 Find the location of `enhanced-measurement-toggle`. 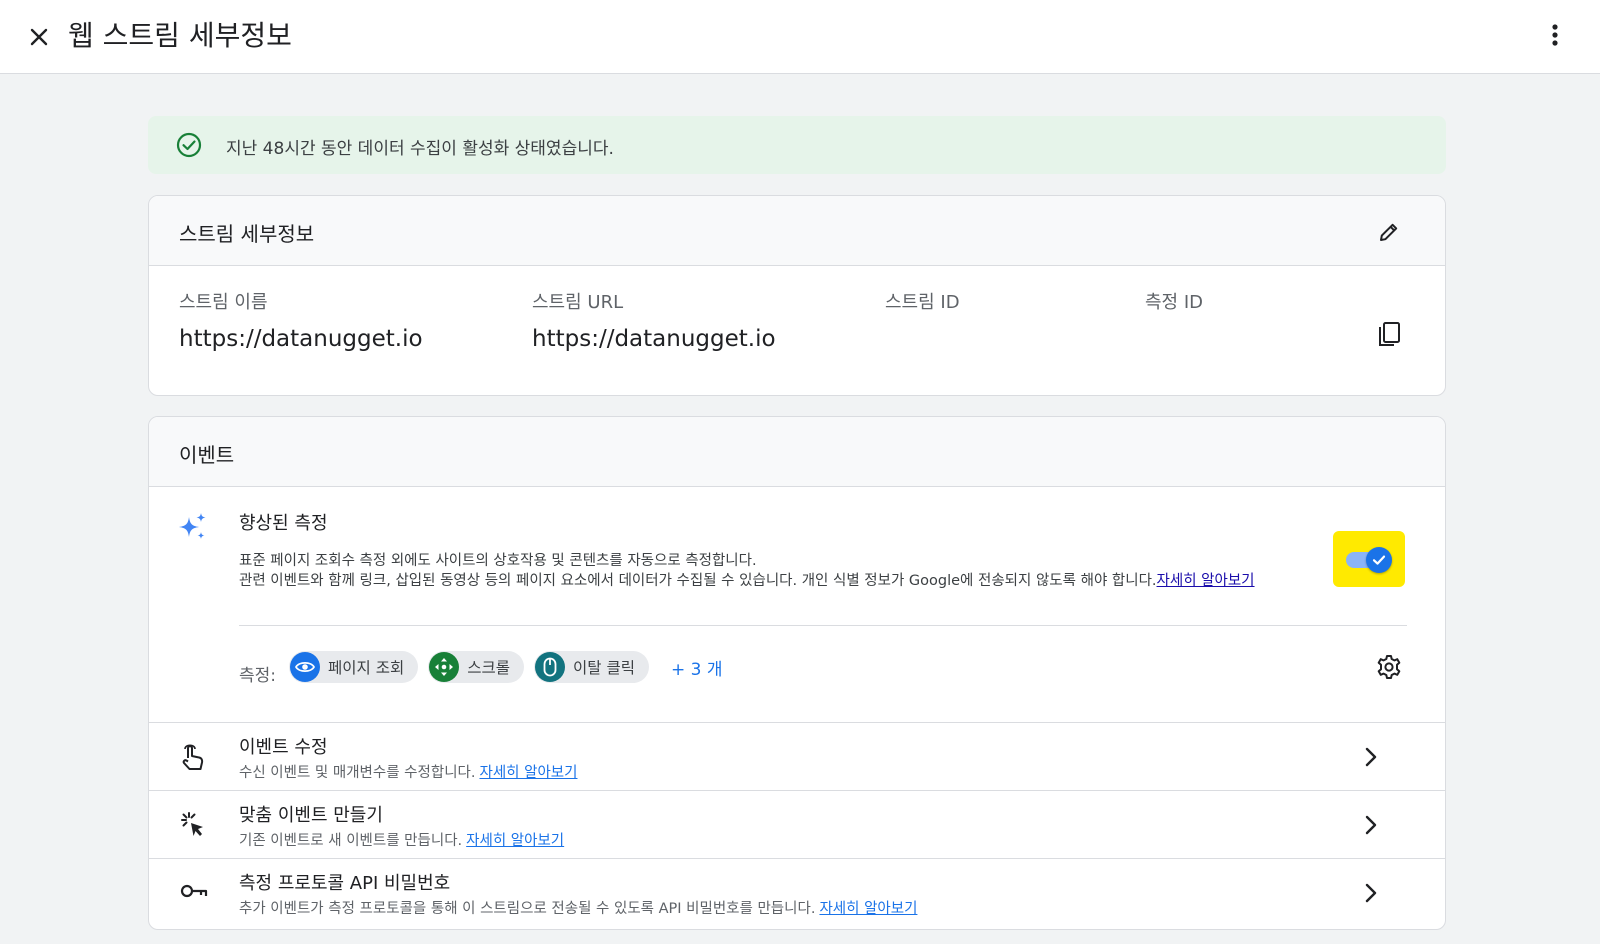

enhanced-measurement-toggle is located at coordinates (1369, 560).